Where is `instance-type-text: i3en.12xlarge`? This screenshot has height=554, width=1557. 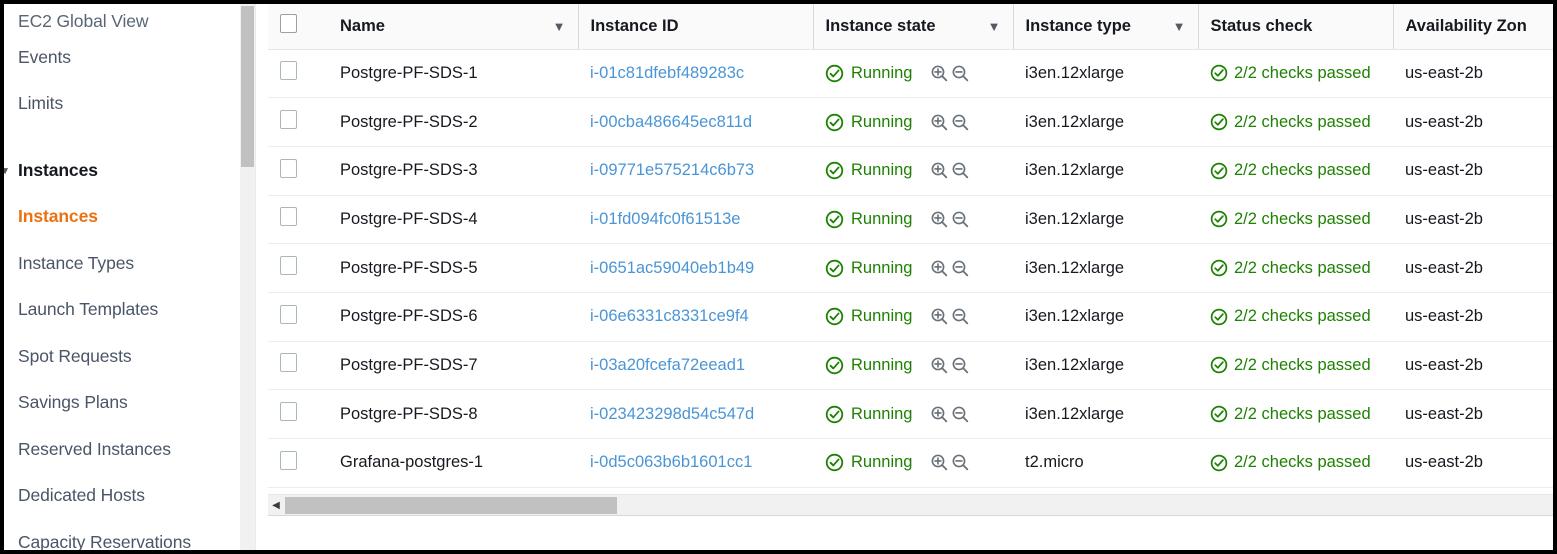
instance-type-text: i3en.12xlarge is located at coordinates (1075, 316).